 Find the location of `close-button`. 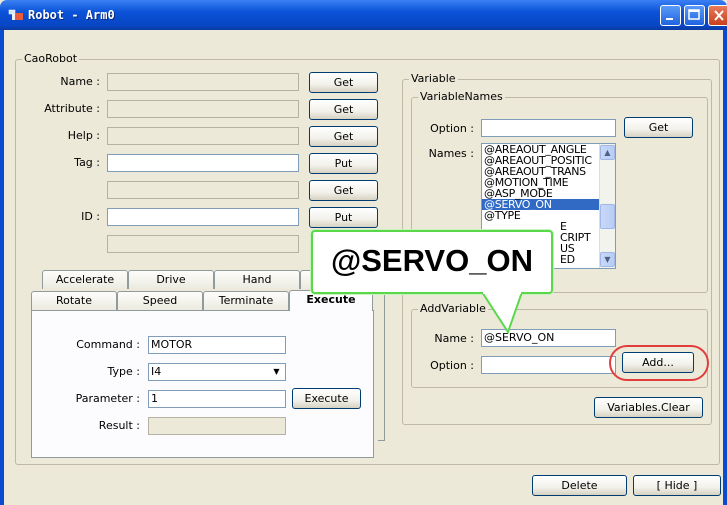

close-button is located at coordinates (717, 15).